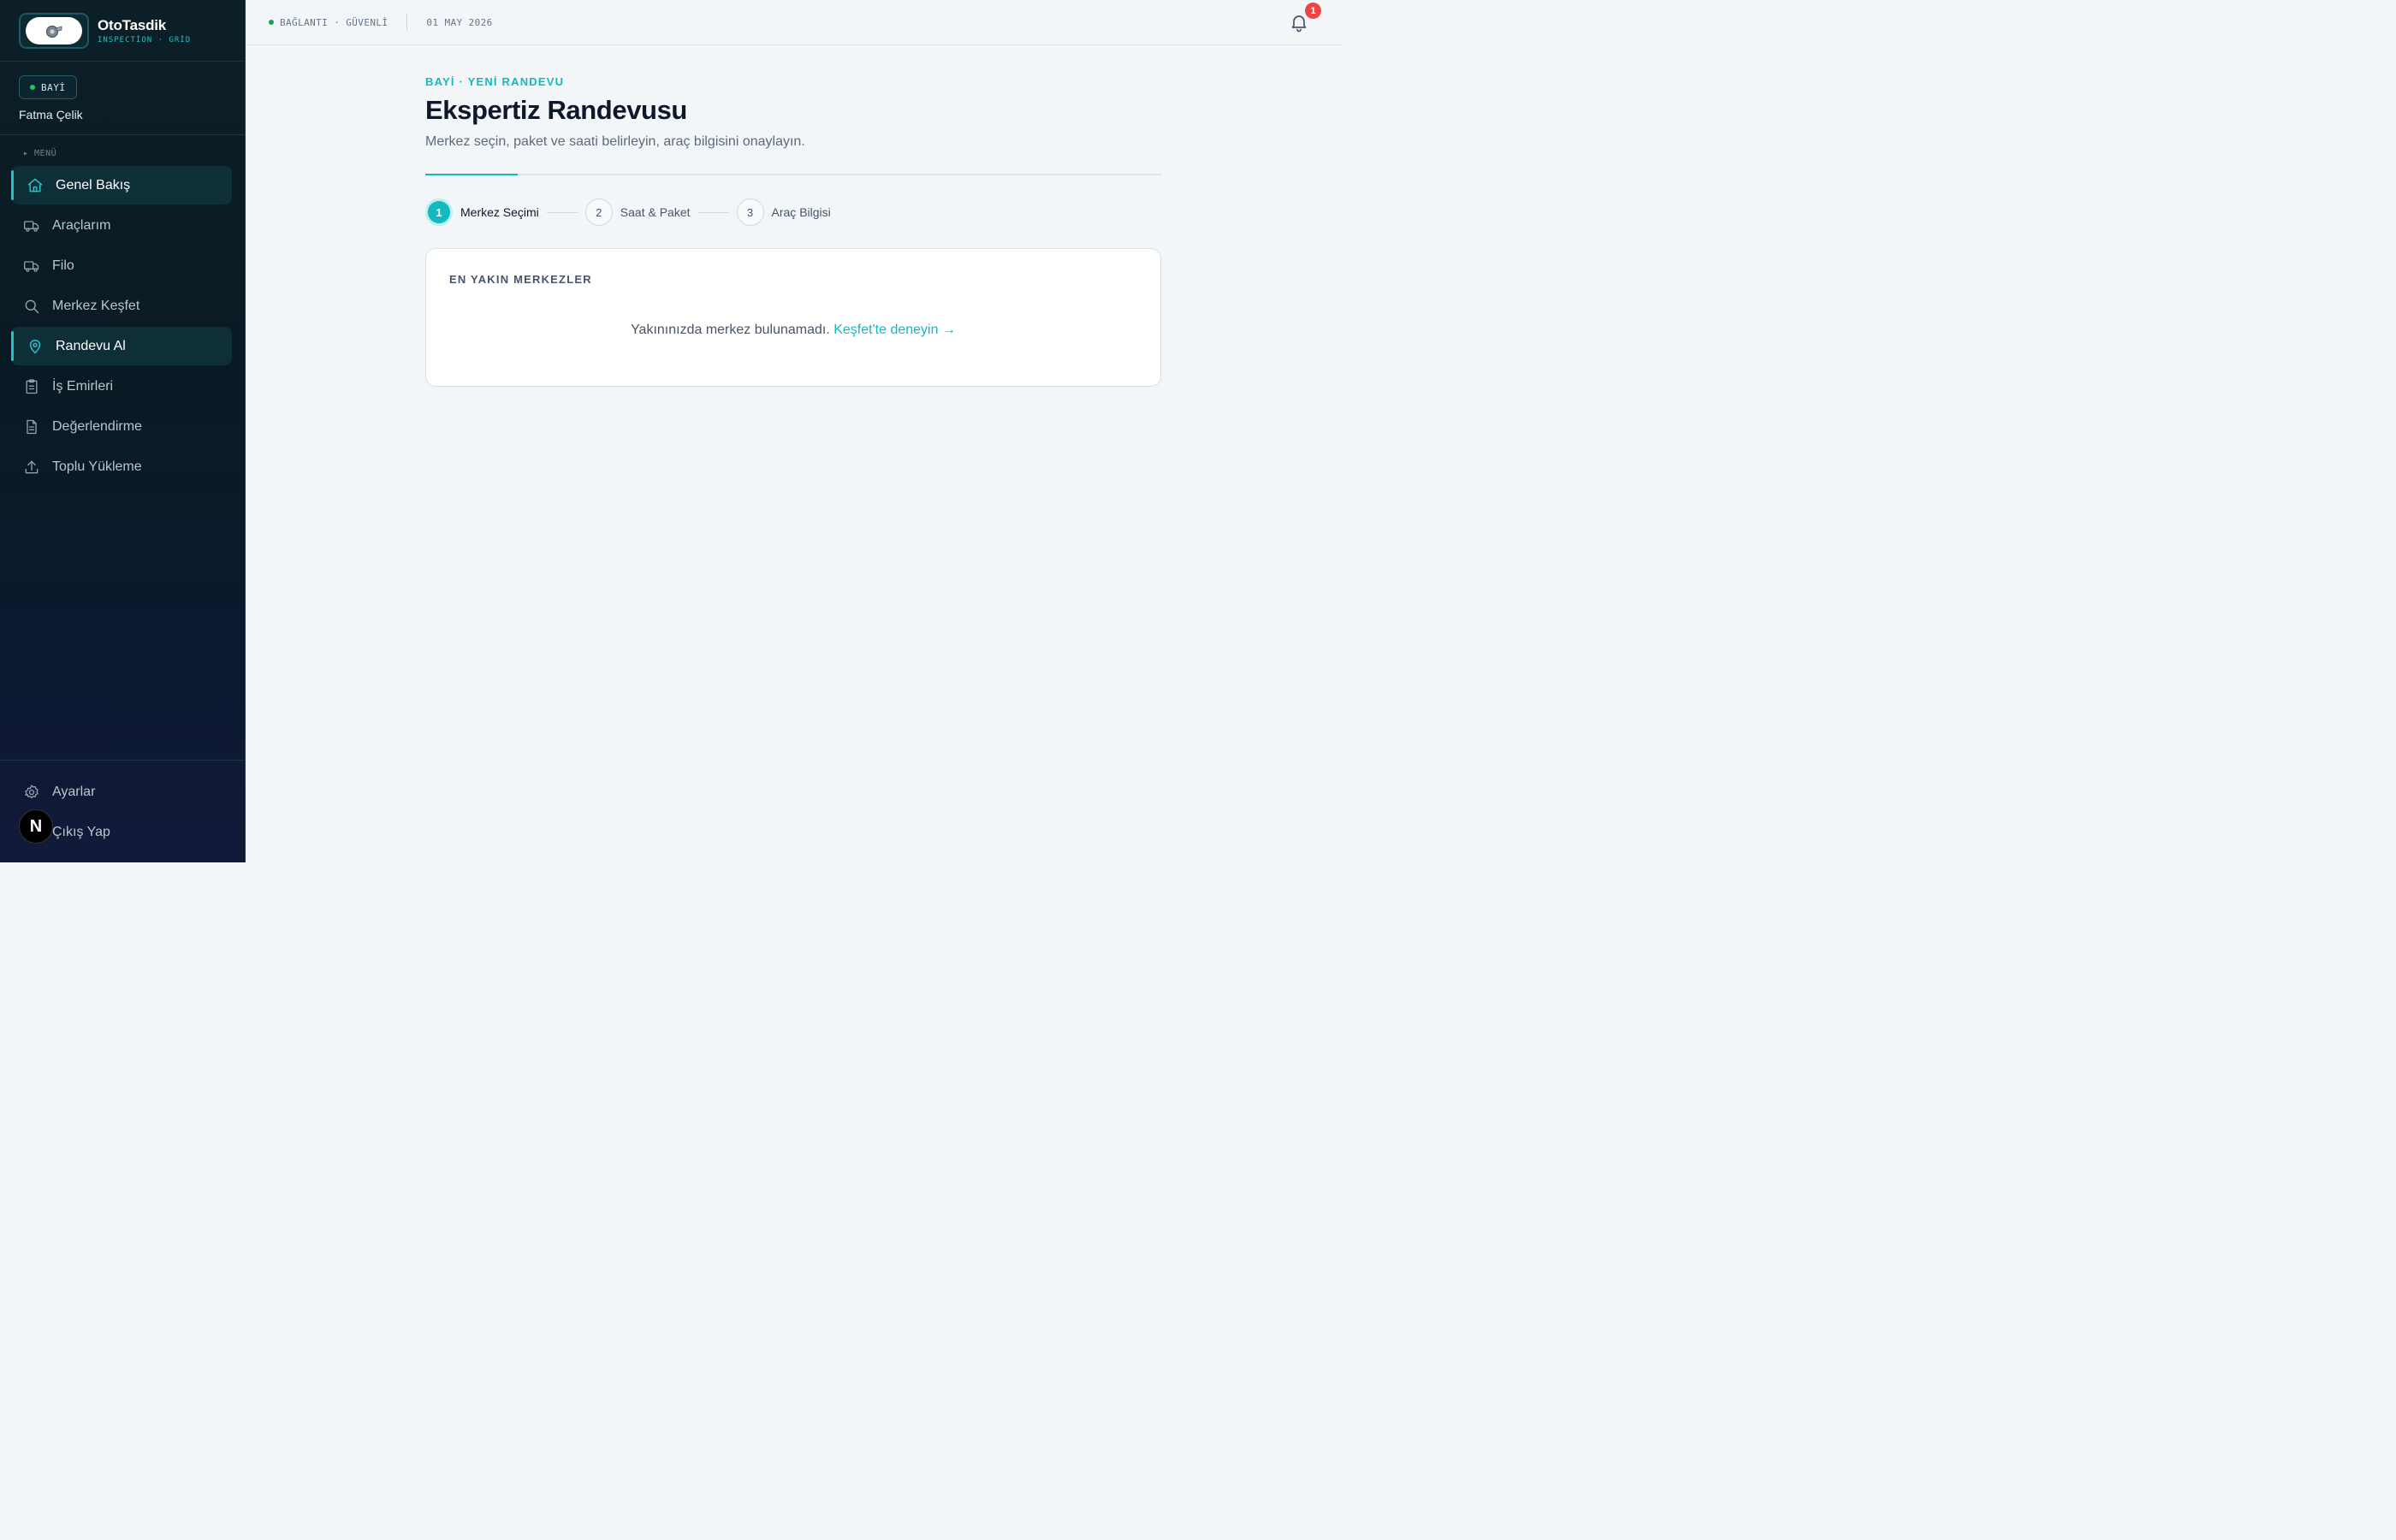  Describe the element at coordinates (793, 174) in the screenshot. I see `wizard-progress-bar` at that location.